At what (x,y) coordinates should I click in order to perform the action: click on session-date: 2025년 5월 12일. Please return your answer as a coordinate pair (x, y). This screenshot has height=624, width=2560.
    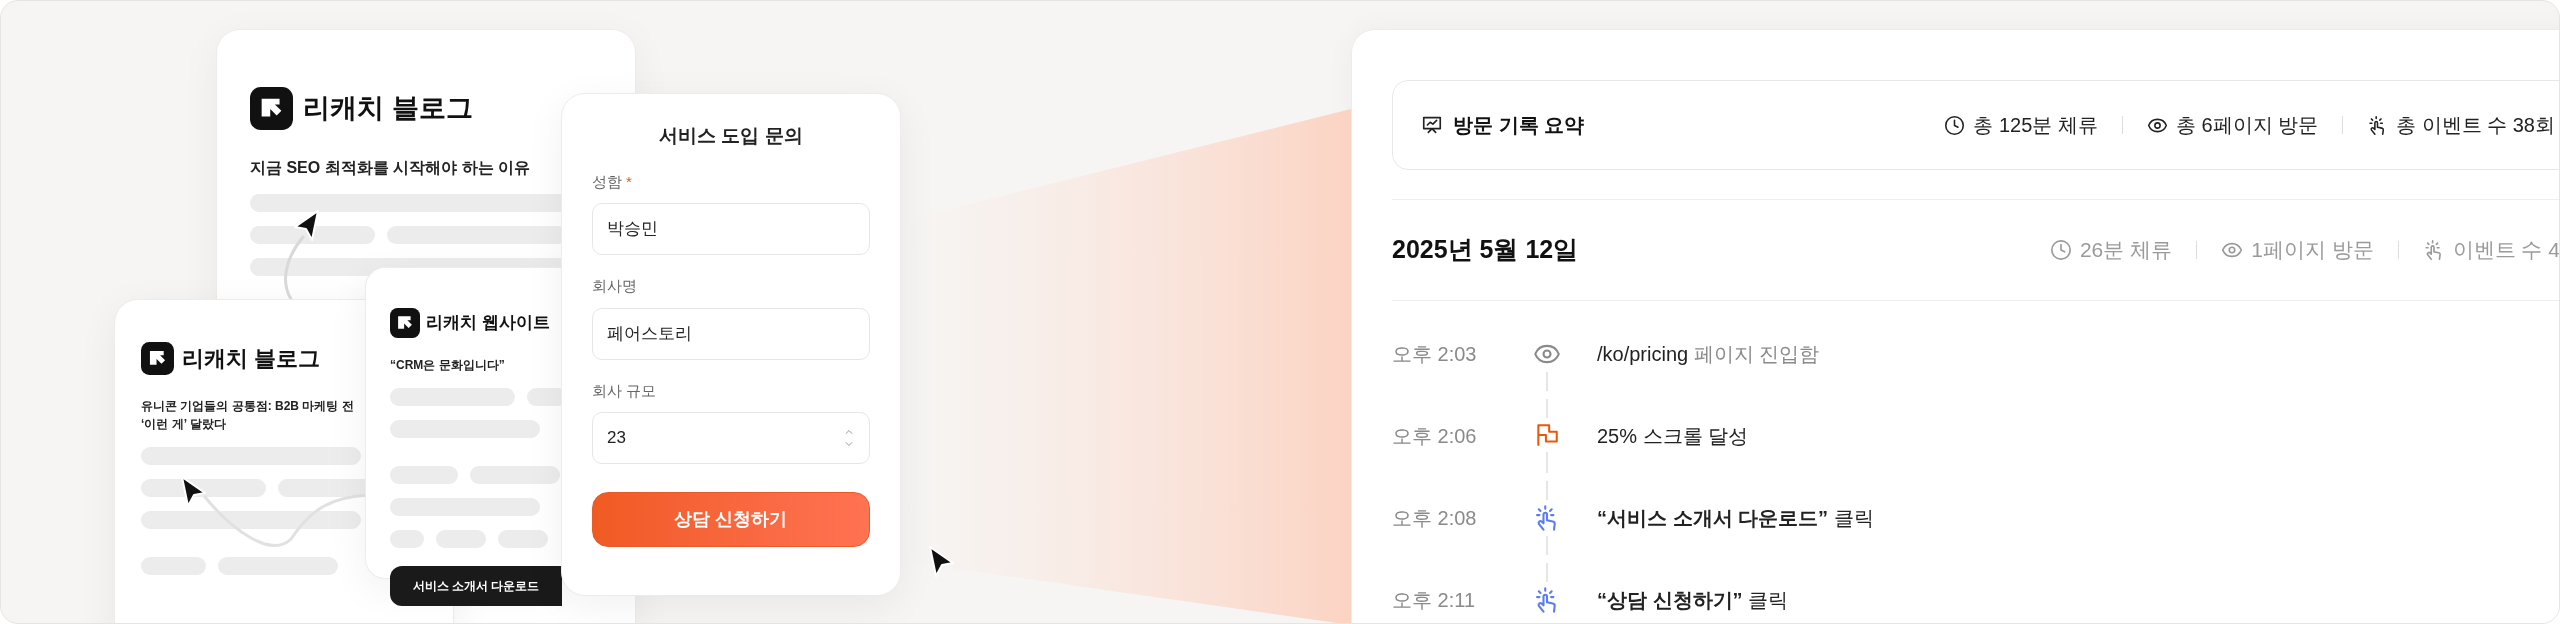
    Looking at the image, I should click on (1485, 250).